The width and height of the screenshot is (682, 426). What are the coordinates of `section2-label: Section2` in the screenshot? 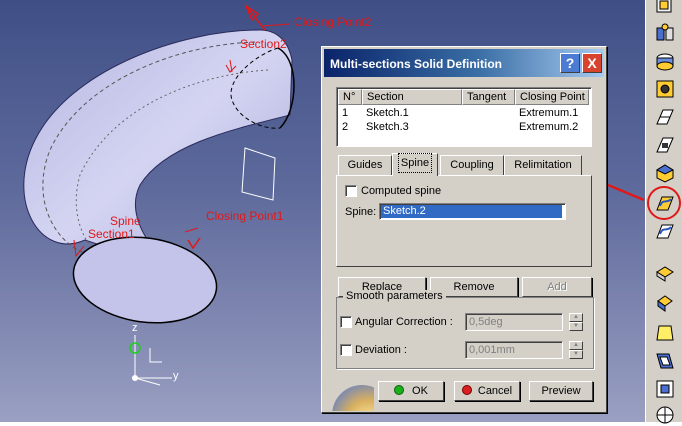 It's located at (263, 44).